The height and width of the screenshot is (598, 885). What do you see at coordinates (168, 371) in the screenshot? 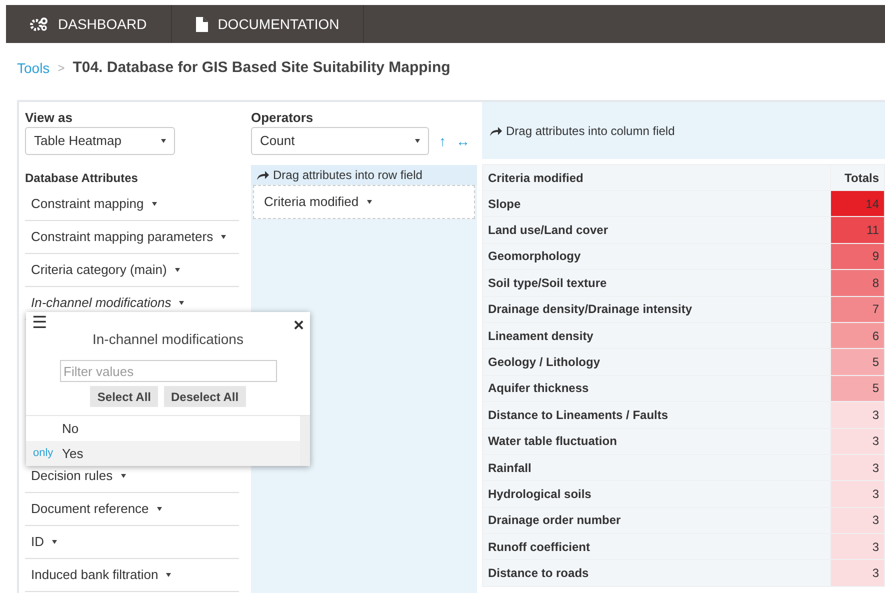
I see `filter-input-field: Filter values` at bounding box center [168, 371].